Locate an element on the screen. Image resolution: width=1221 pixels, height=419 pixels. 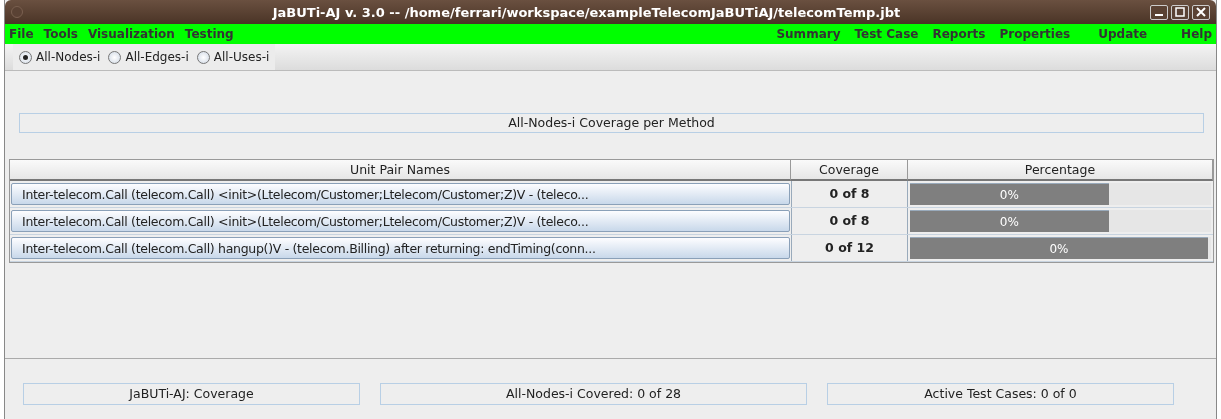
menu-item: Summary is located at coordinates (808, 34).